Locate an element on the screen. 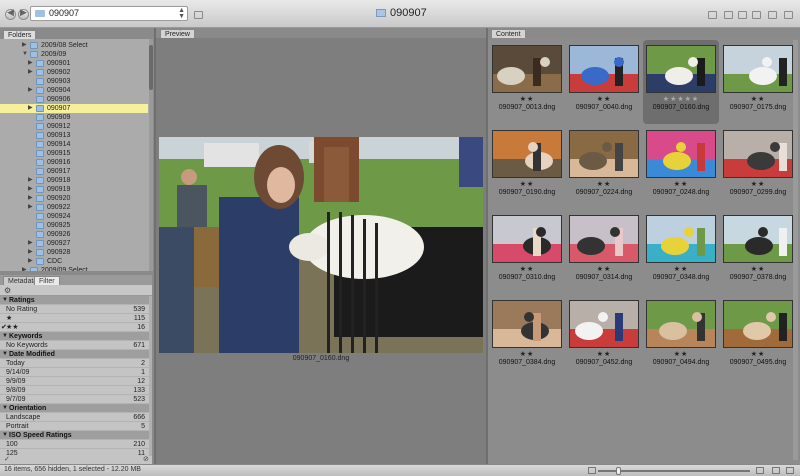 The image size is (800, 476). thumbnail-item: ★★ 090907_0495.dng is located at coordinates (758, 337).